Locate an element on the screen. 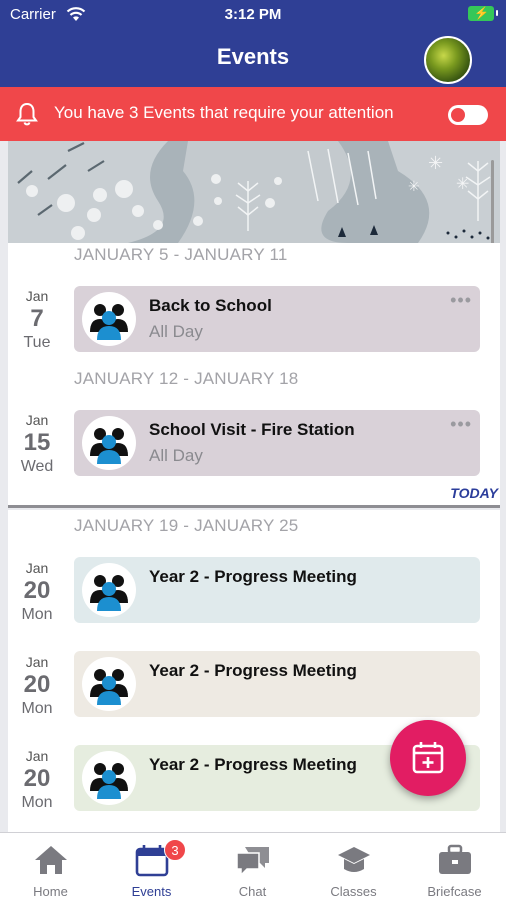 This screenshot has width=506, height=900. event-title: Back to School is located at coordinates (210, 305).